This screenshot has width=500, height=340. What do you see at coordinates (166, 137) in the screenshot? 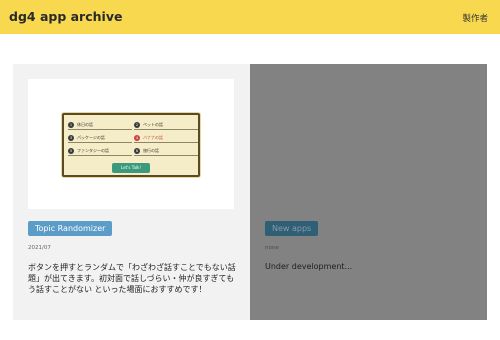
I see `topic-item-selected: 4 バナナの話` at bounding box center [166, 137].